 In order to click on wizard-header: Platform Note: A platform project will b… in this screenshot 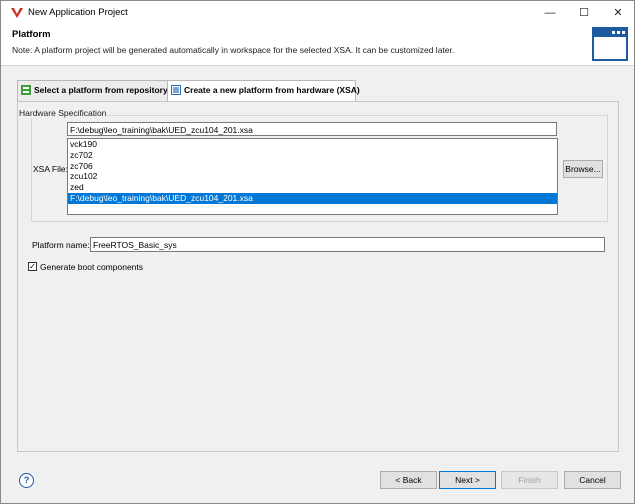, I will do `click(317, 45)`.